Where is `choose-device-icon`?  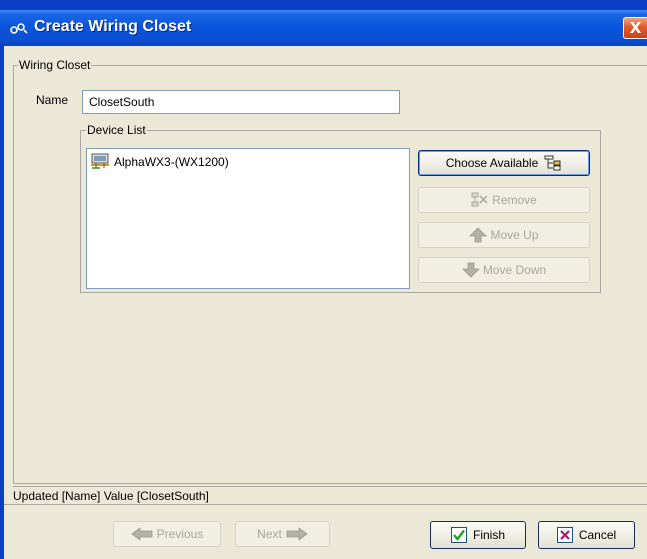
choose-device-icon is located at coordinates (553, 163).